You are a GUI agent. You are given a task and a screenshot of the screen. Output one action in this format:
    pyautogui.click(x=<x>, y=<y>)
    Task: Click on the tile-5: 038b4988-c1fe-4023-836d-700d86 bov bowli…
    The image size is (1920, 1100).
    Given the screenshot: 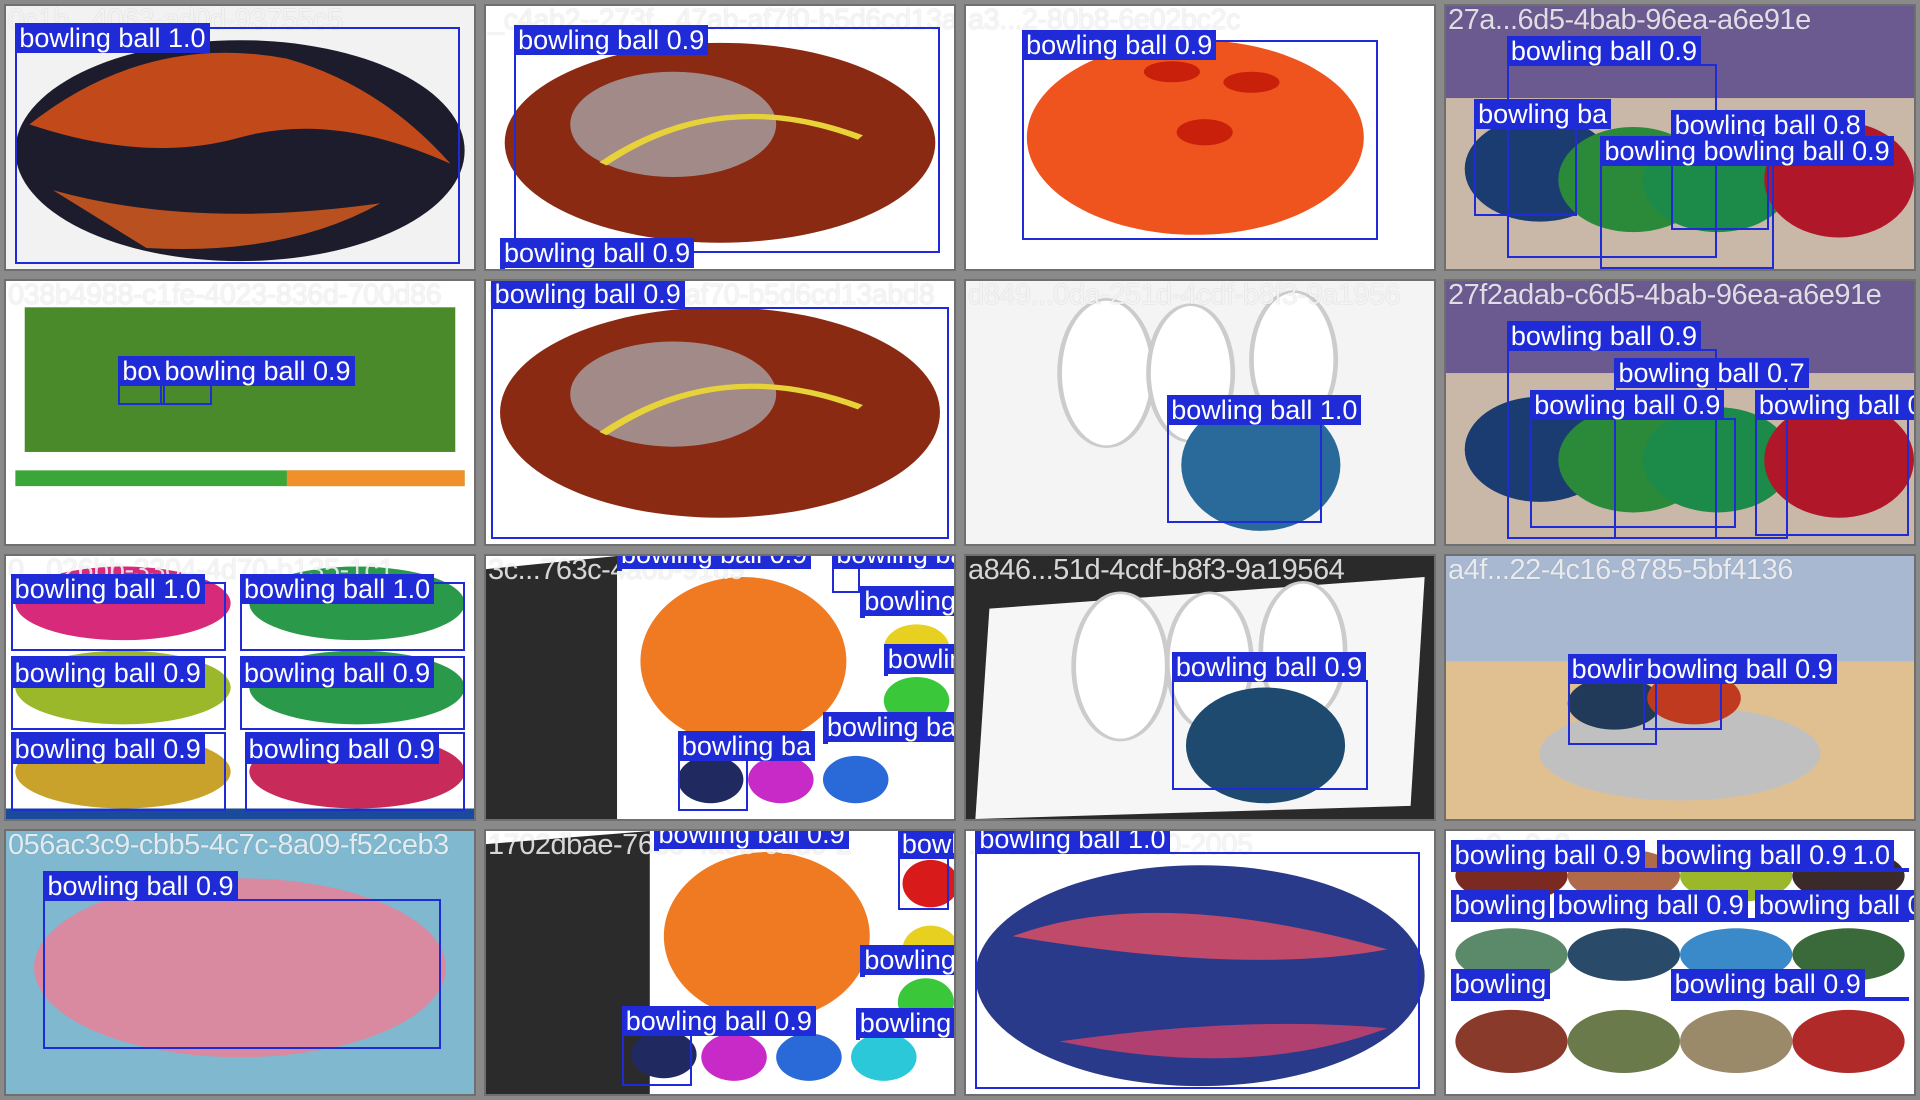 What is the action you would take?
    pyautogui.click(x=240, y=412)
    